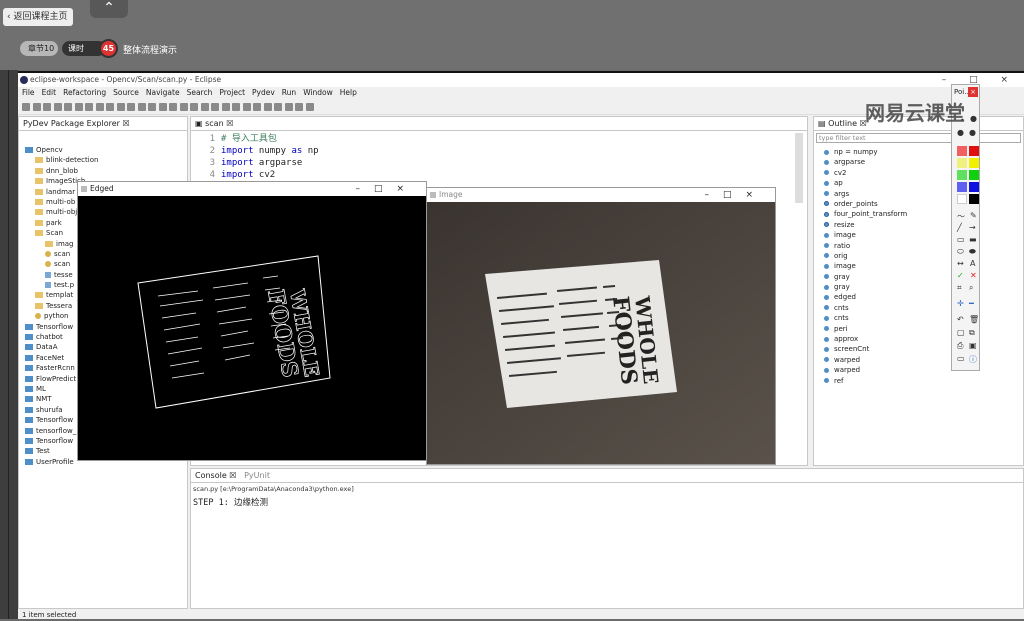  What do you see at coordinates (960, 319) in the screenshot?
I see `undo-icon: ↶` at bounding box center [960, 319].